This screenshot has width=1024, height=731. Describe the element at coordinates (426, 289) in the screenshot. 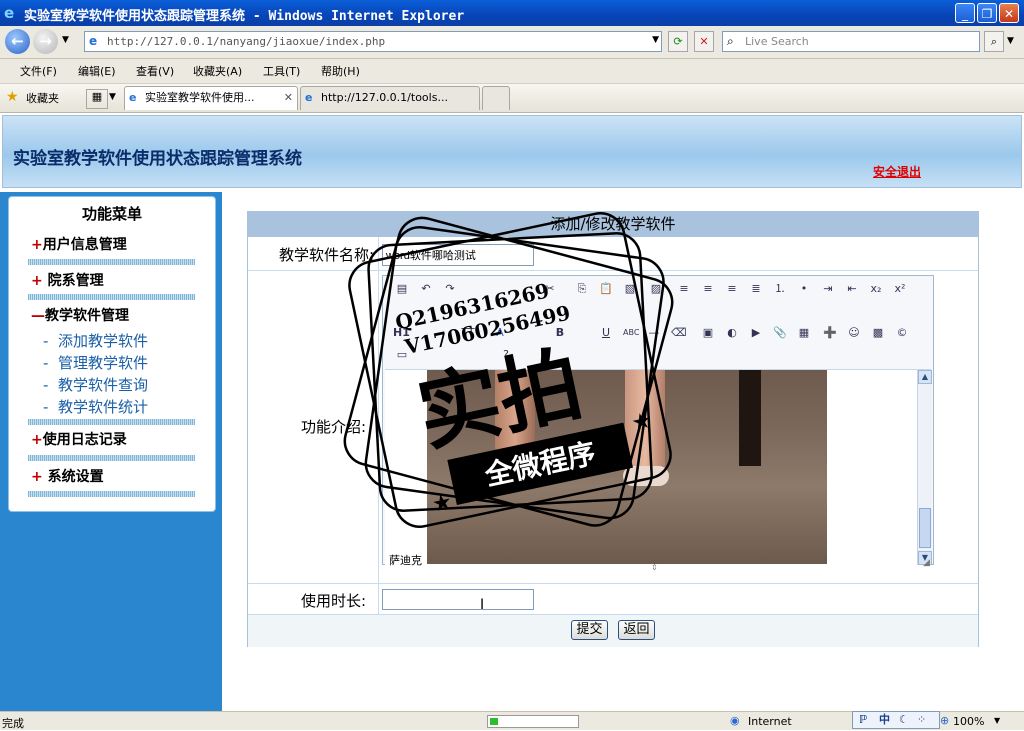

I see `undo-icon: ↶` at that location.